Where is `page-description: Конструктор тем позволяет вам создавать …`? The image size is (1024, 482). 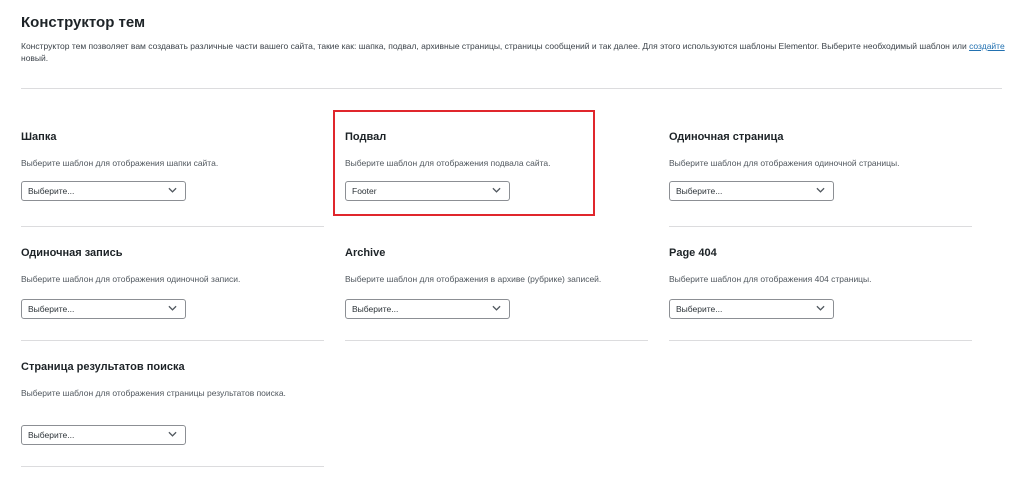 page-description: Конструктор тем позволяет вам создавать … is located at coordinates (513, 52).